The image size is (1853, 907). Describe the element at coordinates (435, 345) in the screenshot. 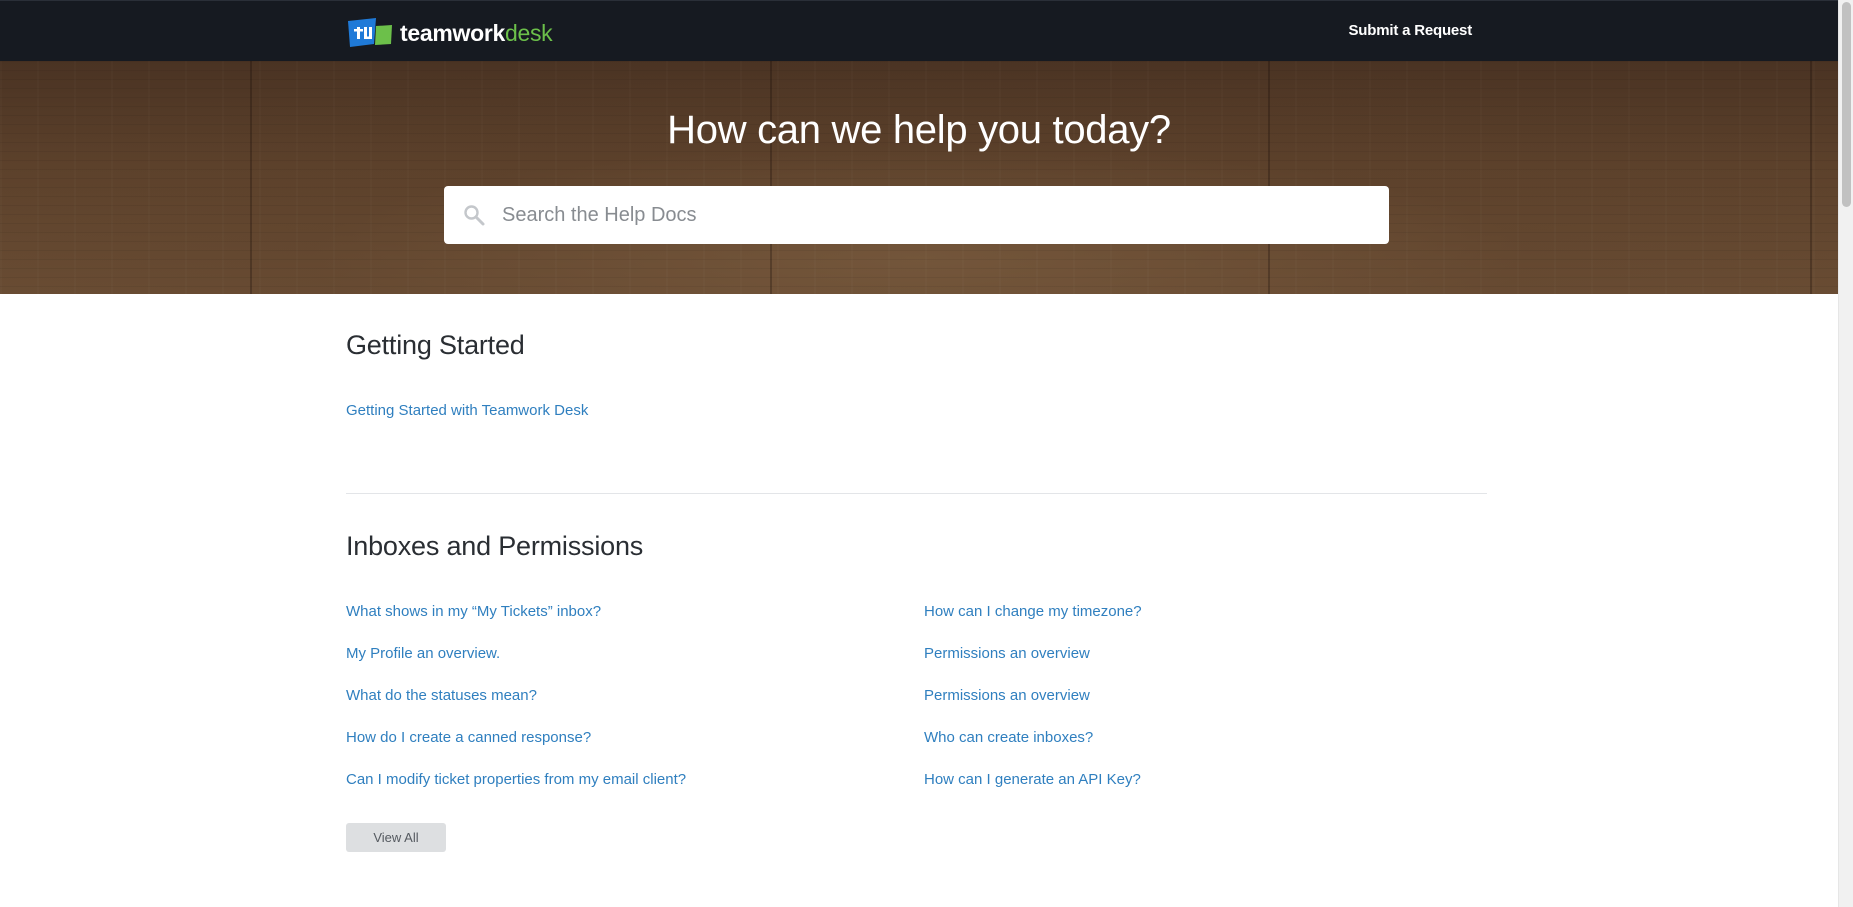

I see `section-heading-getting-started: Getting Started` at that location.